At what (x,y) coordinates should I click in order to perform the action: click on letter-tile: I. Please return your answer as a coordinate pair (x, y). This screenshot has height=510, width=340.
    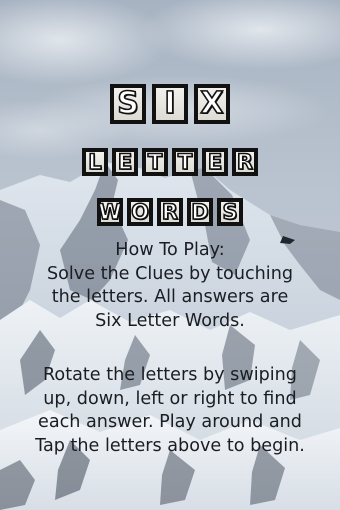
    Looking at the image, I should click on (170, 104).